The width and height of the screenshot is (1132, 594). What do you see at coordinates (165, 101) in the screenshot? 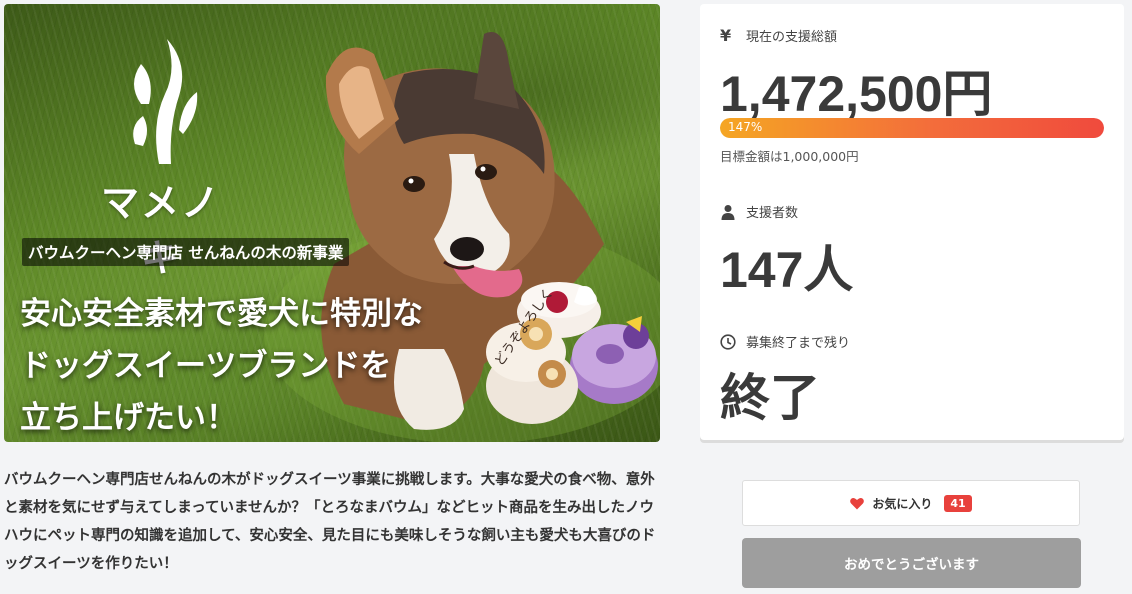
I see `leaf-logo-icon` at bounding box center [165, 101].